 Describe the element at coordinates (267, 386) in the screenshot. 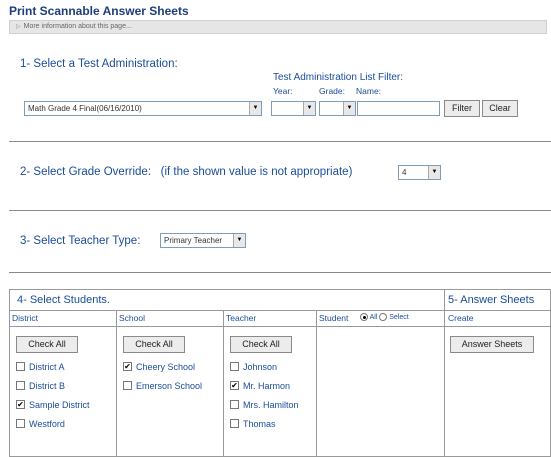

I see `teacher-label: Mr. Harmon` at that location.